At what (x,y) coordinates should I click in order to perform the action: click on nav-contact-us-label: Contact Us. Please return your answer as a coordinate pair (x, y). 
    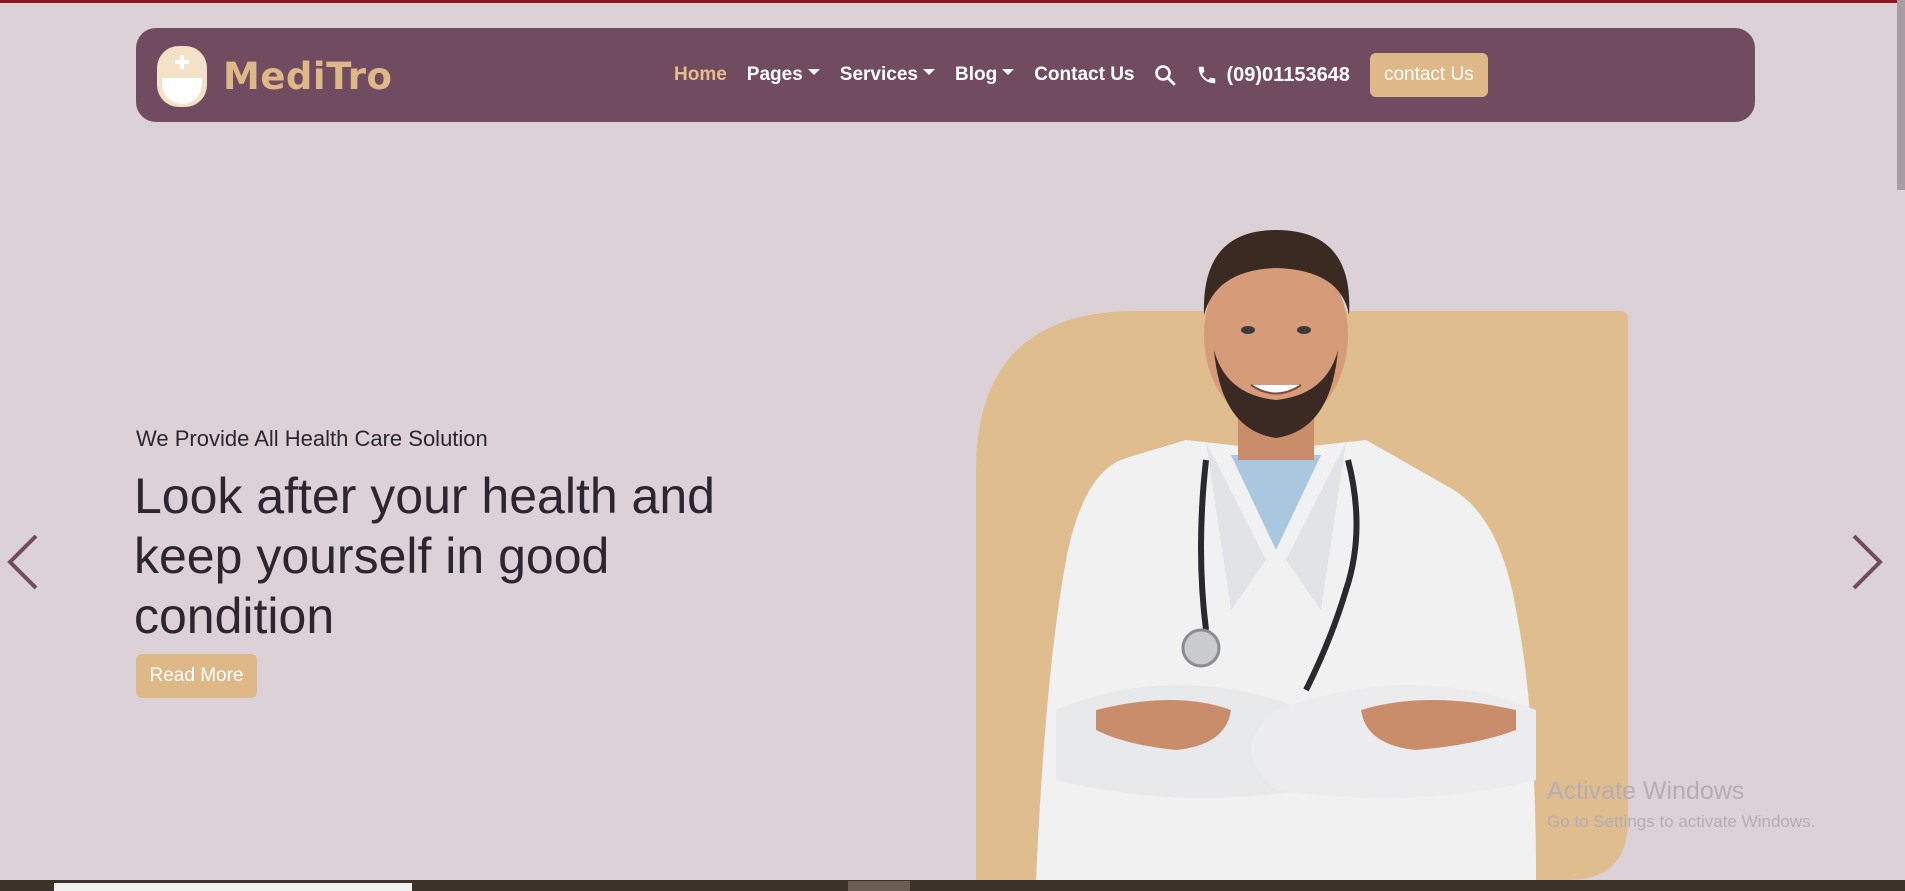
    Looking at the image, I should click on (1084, 74).